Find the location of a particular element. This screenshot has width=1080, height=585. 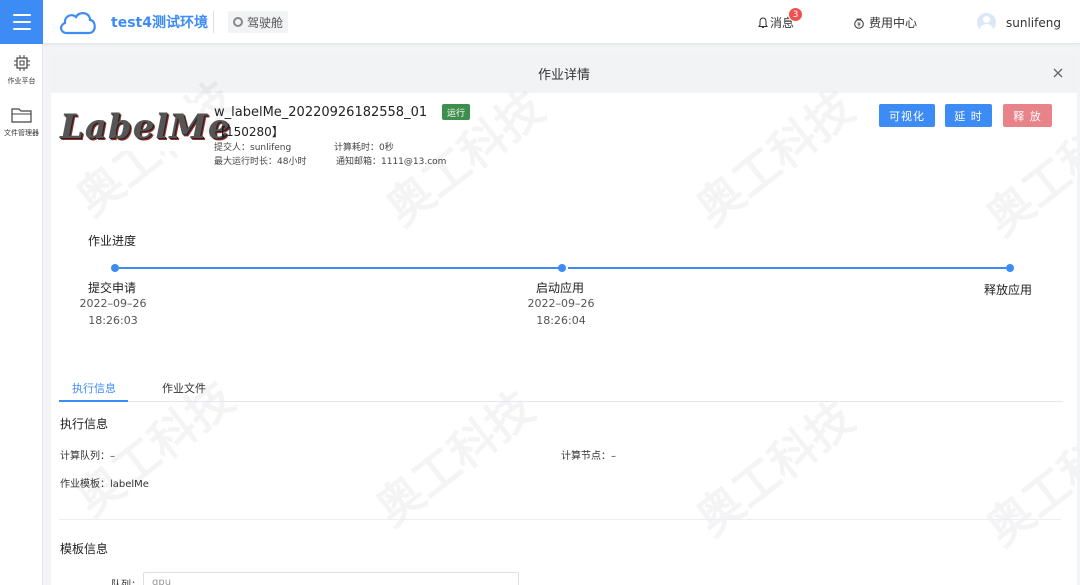

title-divider is located at coordinates (213, 22).